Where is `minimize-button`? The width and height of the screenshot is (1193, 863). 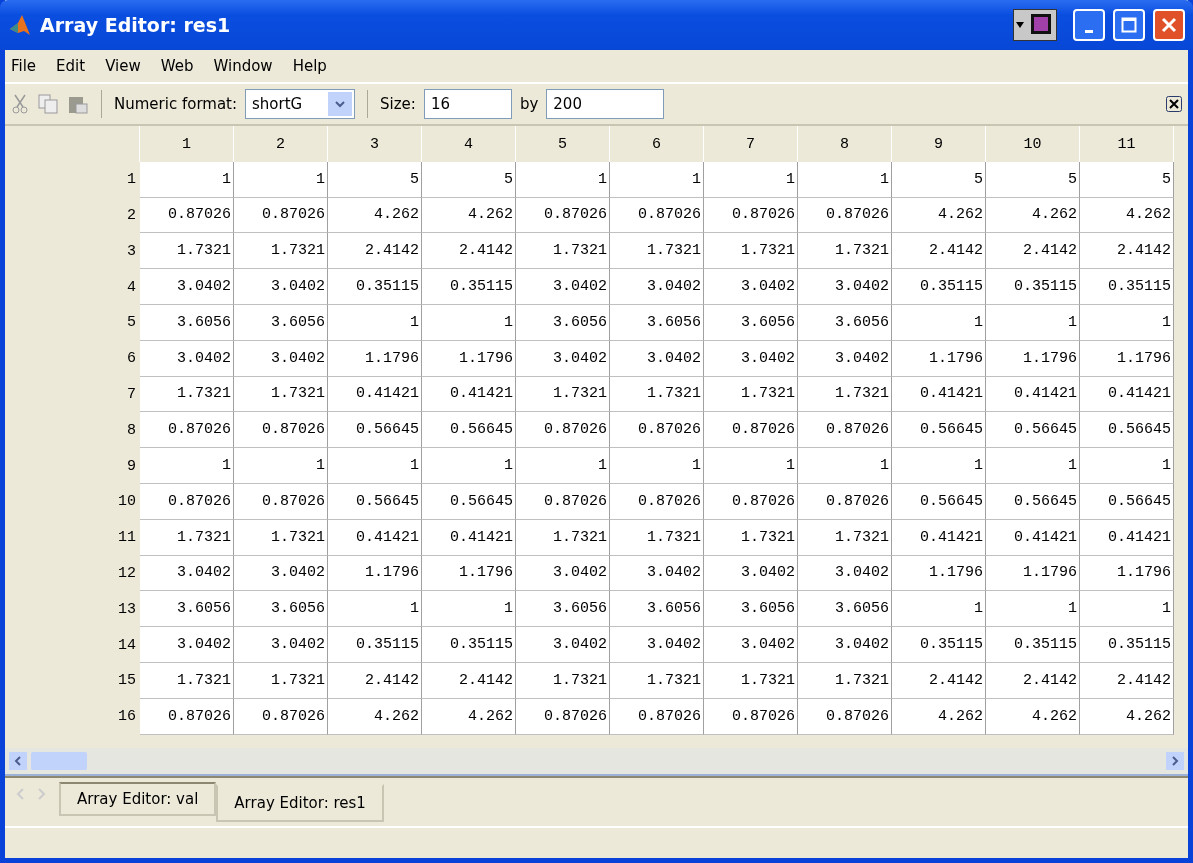 minimize-button is located at coordinates (1089, 25).